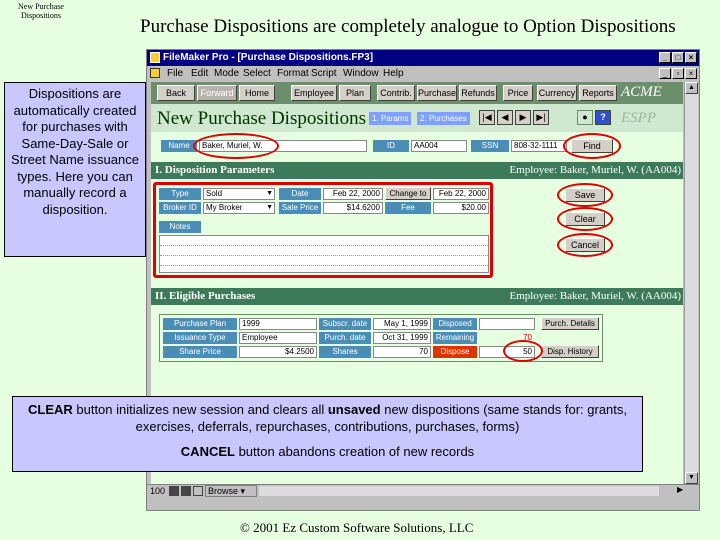 The height and width of the screenshot is (540, 720). What do you see at coordinates (557, 93) in the screenshot?
I see `nav-currency-button: Currency` at bounding box center [557, 93].